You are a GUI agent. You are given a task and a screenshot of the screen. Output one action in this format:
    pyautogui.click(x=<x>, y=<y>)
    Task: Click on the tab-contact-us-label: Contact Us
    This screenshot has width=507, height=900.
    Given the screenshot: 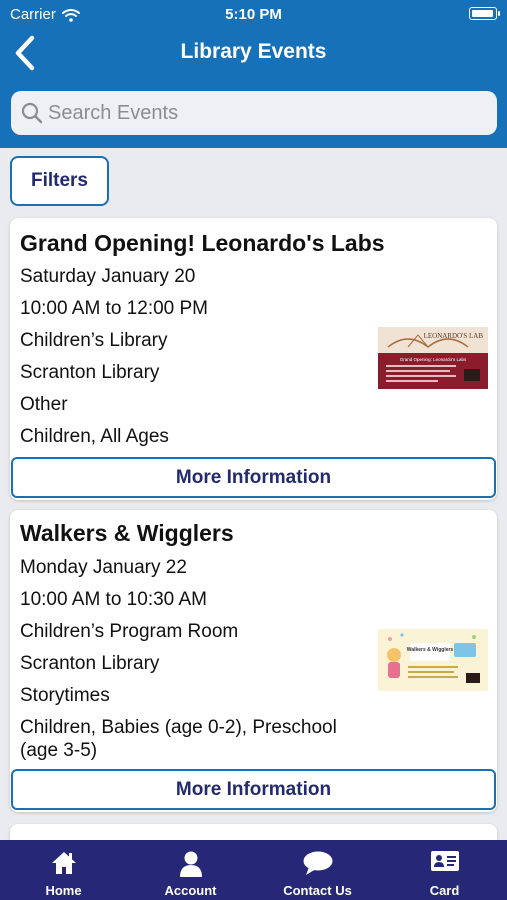 What is the action you would take?
    pyautogui.click(x=317, y=890)
    